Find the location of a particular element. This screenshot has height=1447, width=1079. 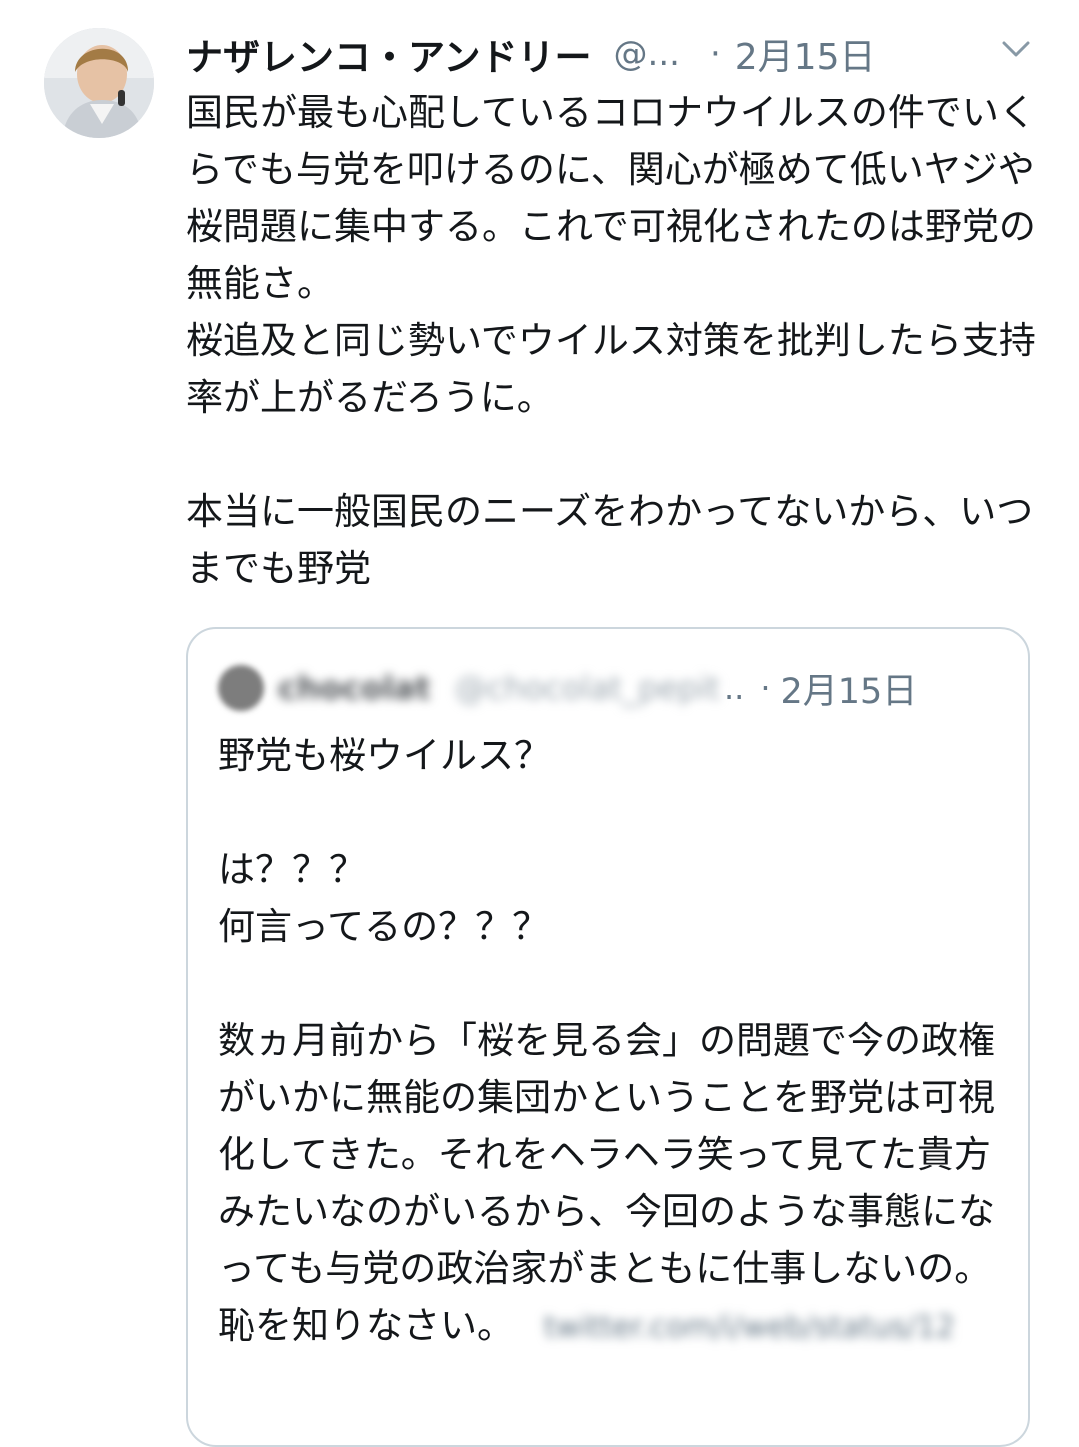

tweet-menu-button is located at coordinates (1016, 49).